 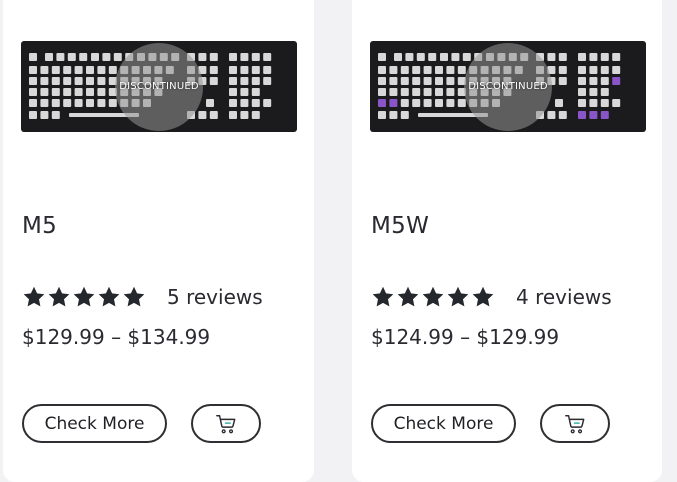 What do you see at coordinates (400, 226) in the screenshot?
I see `product-name: M5W` at bounding box center [400, 226].